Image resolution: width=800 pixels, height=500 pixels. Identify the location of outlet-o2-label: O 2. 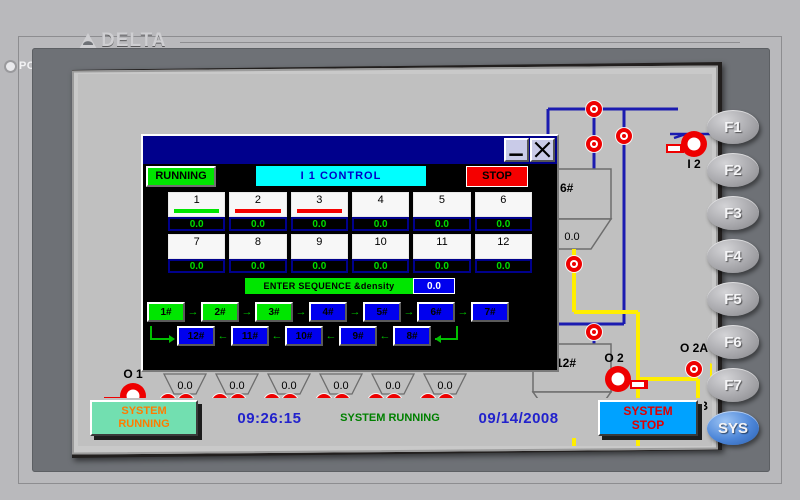
(614, 358).